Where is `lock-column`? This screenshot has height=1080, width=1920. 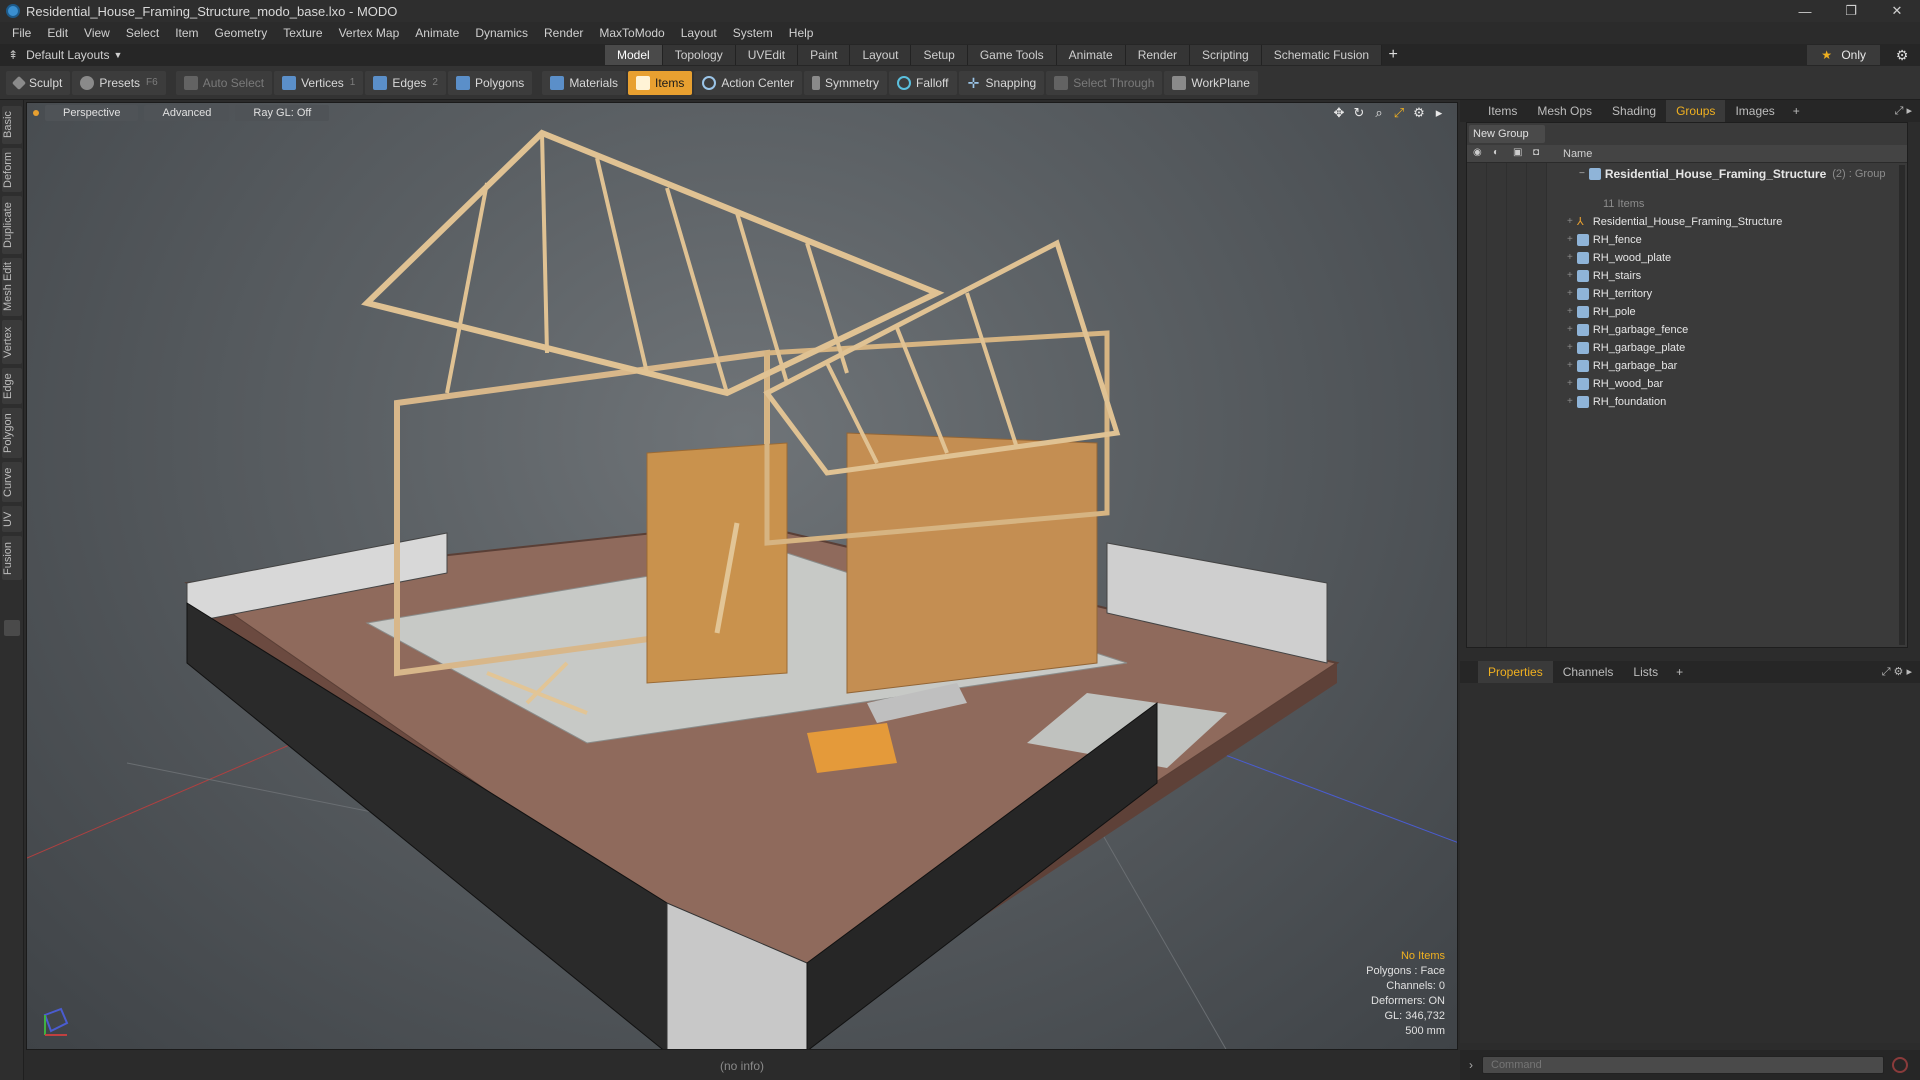 lock-column is located at coordinates (1517, 405).